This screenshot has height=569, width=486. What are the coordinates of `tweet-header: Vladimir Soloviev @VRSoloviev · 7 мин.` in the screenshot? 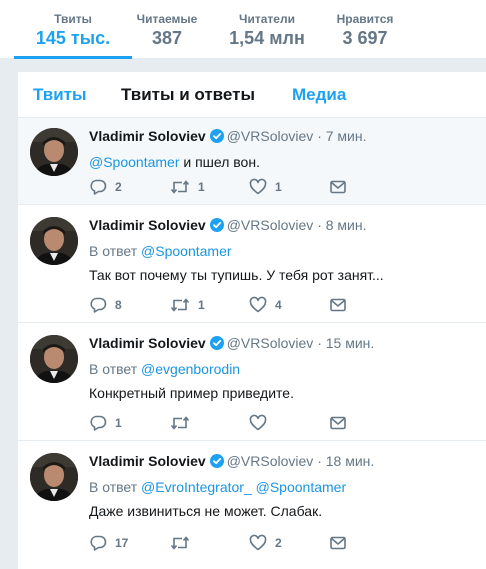 It's located at (282, 137).